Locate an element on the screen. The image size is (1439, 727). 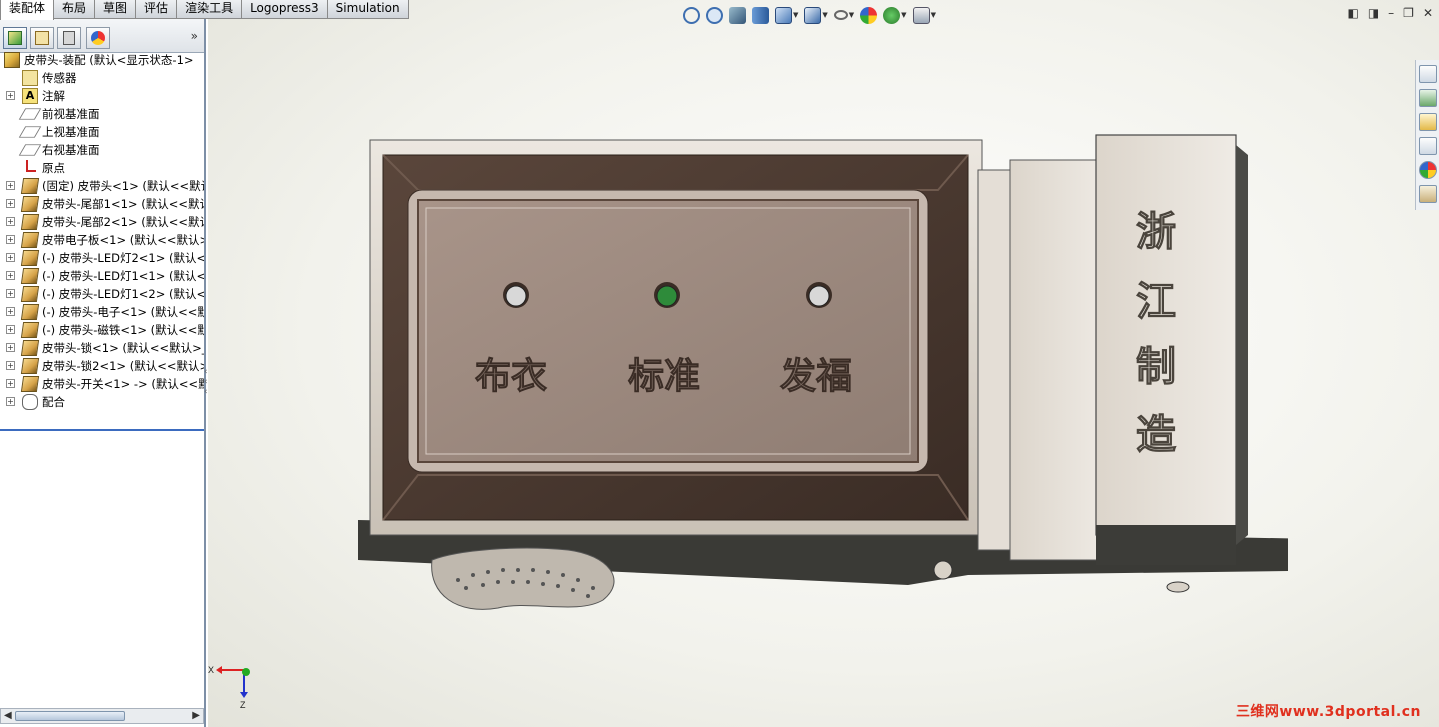
tree-item: + (固定) 皮带头<1> (默认<<默认 is located at coordinates (102, 186).